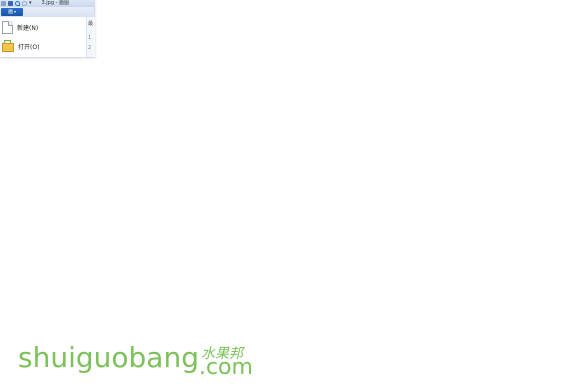 Image resolution: width=580 pixels, height=392 pixels. What do you see at coordinates (30, 3) in the screenshot?
I see `quick-access-dropdown-icon: ▾` at bounding box center [30, 3].